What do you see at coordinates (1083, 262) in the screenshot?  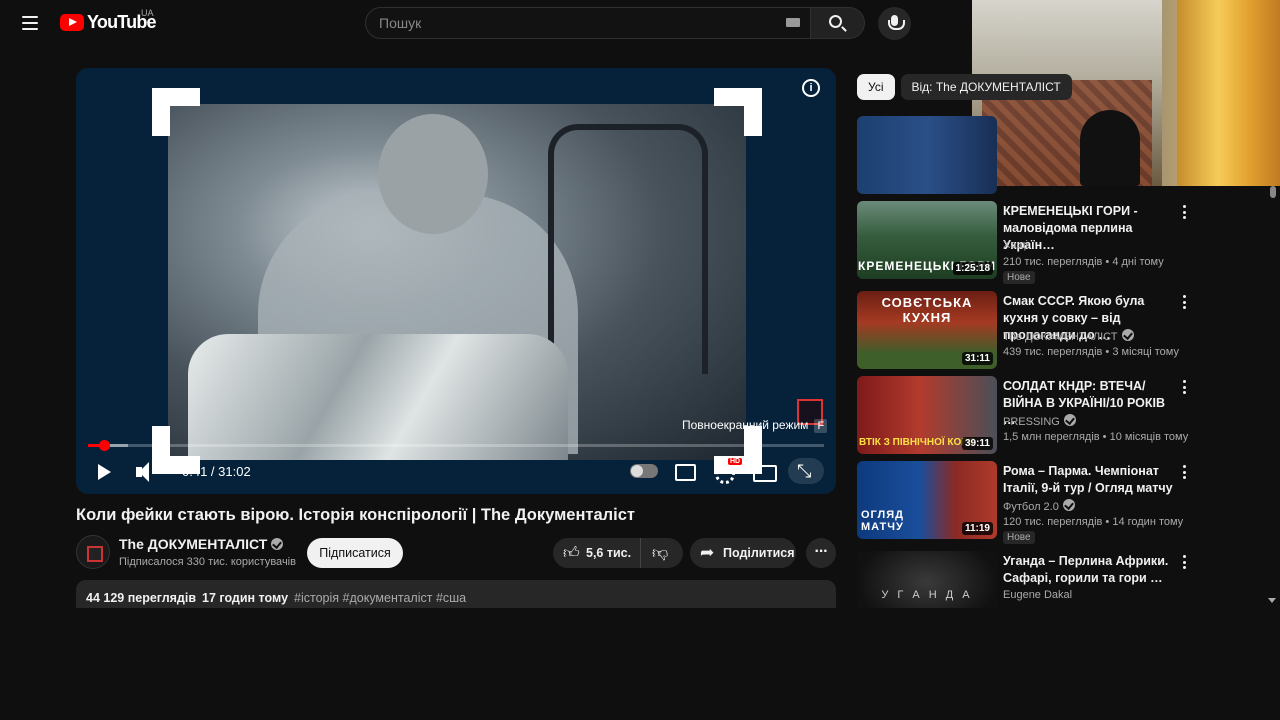 I see `recommendation-meta: 210 тис. переглядів • 4 дні тому` at bounding box center [1083, 262].